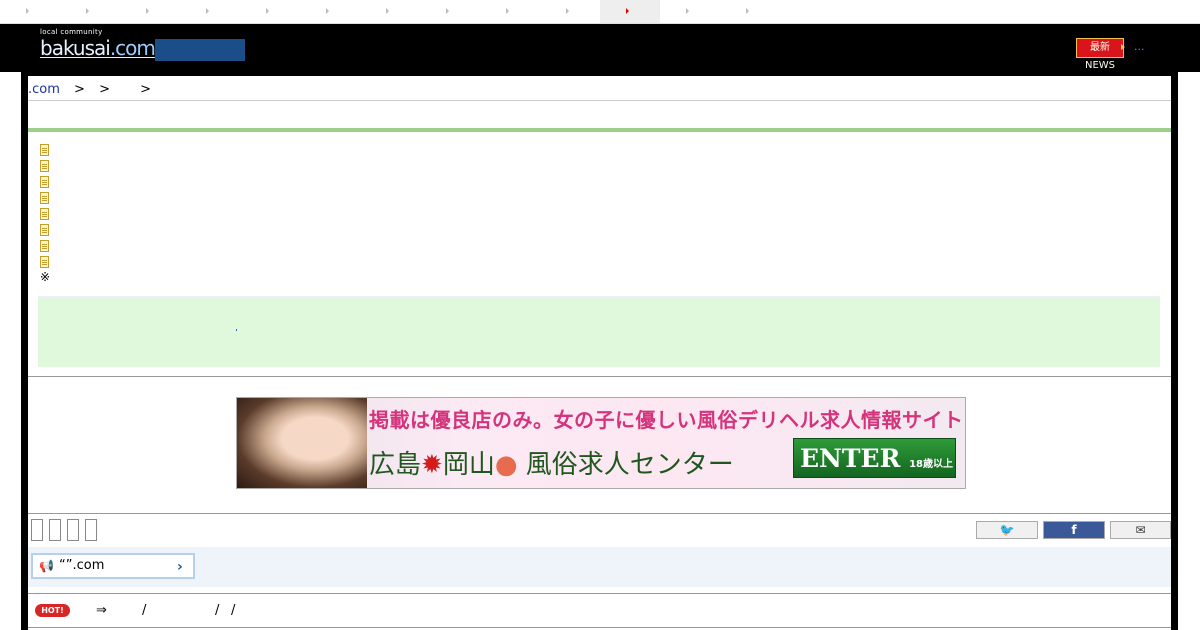  Describe the element at coordinates (599, 331) in the screenshot. I see `green-info-box` at that location.